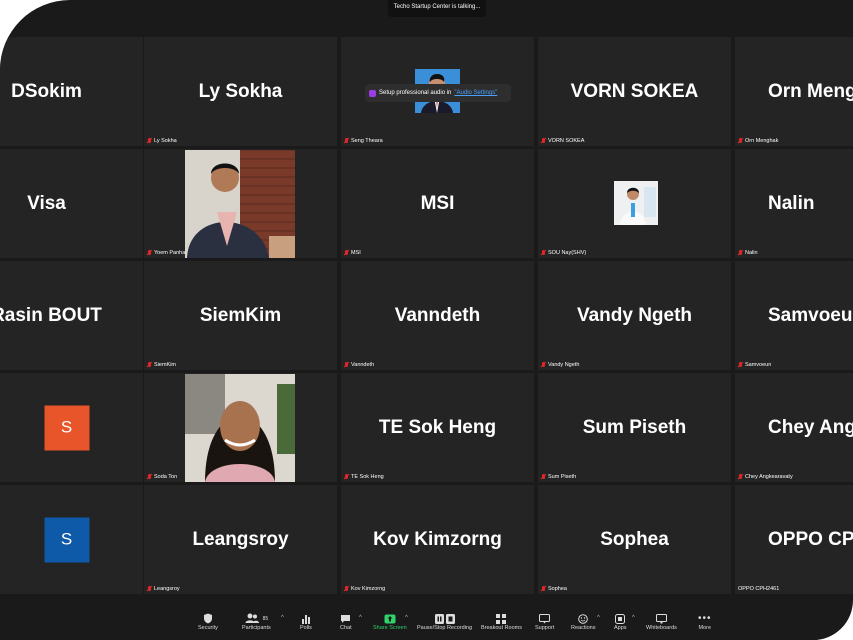 Image resolution: width=853 pixels, height=640 pixels. Describe the element at coordinates (360, 618) in the screenshot. I see `chat-caret-icon: ^` at that location.